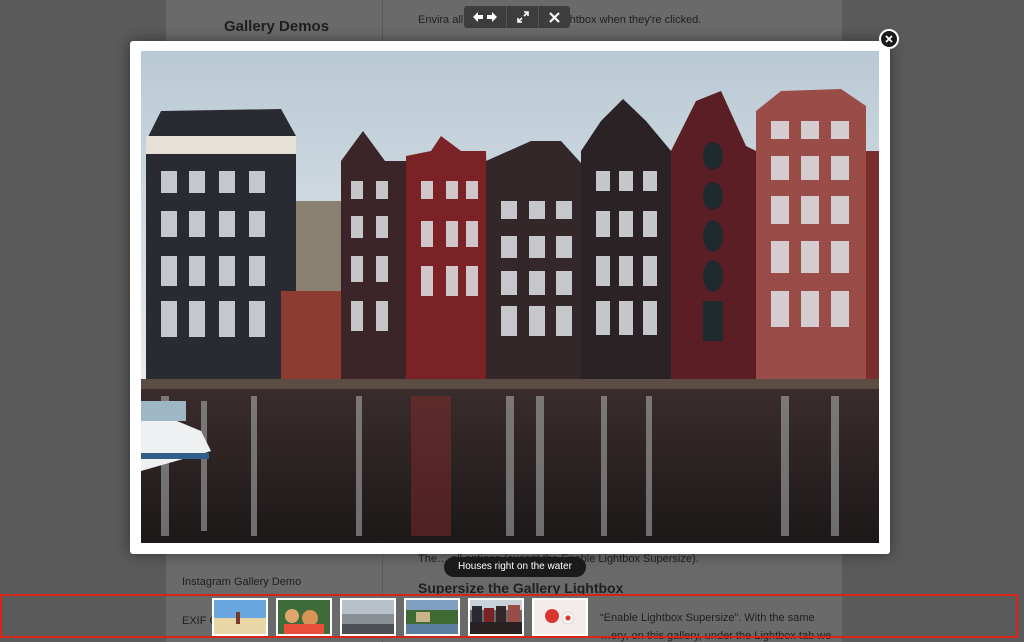 Image resolution: width=1024 pixels, height=642 pixels. Describe the element at coordinates (496, 617) in the screenshot. I see `thumbnail-canal-houses` at that location.